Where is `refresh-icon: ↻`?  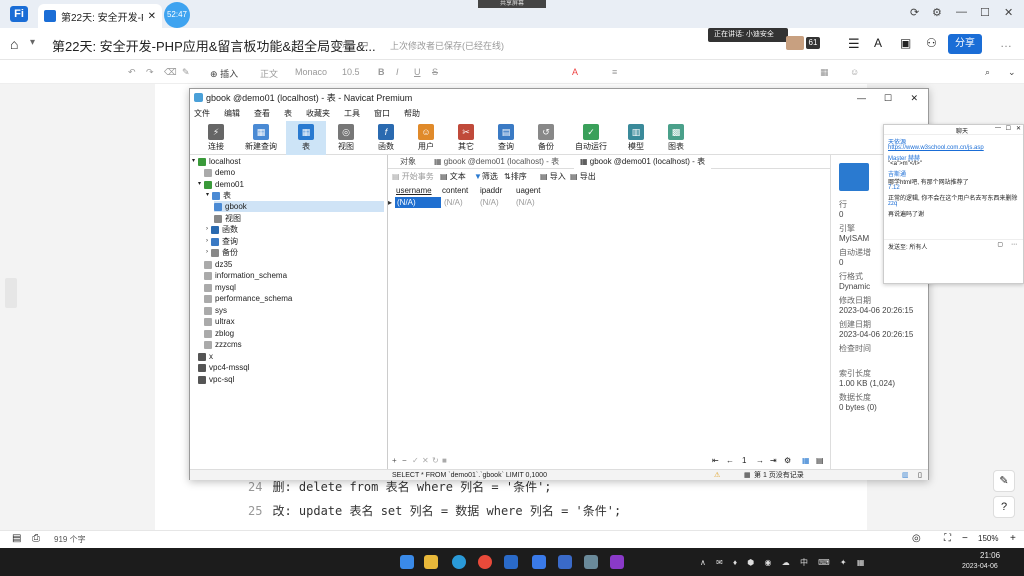
refresh-icon: ↻ is located at coordinates (435, 461).